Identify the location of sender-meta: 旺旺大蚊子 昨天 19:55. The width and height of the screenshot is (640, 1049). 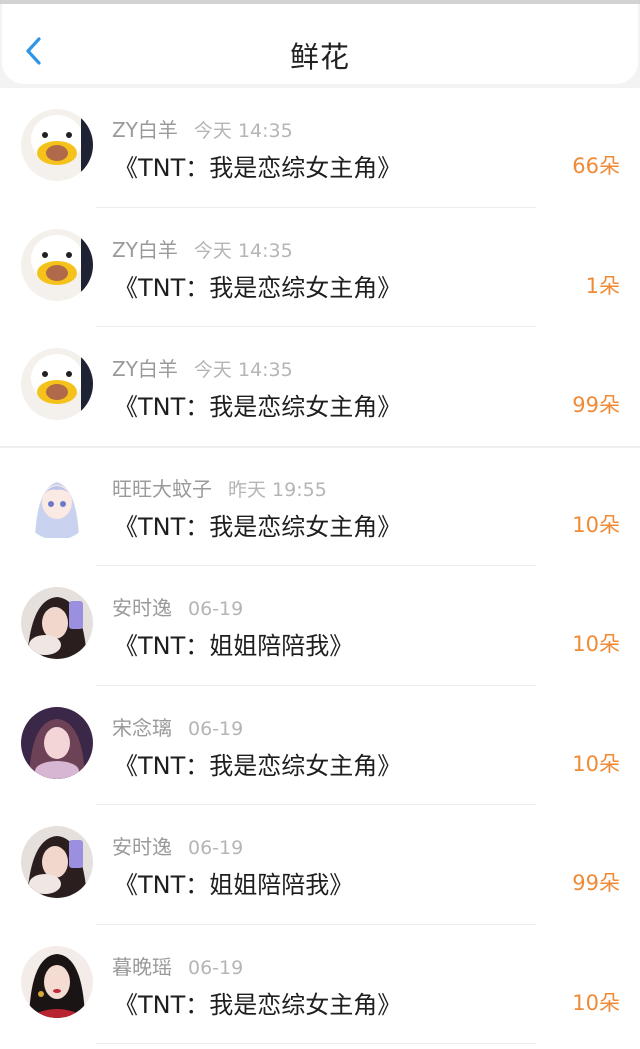
(219, 487).